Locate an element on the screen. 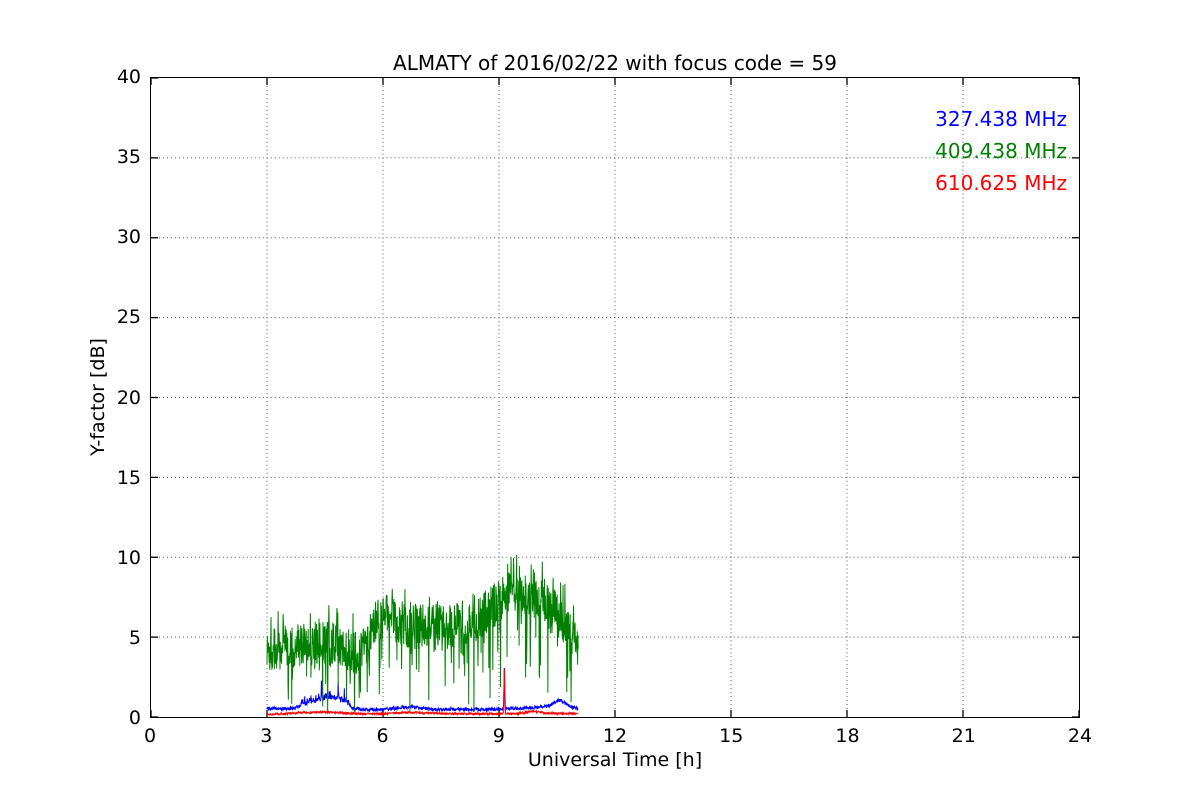 The width and height of the screenshot is (1200, 800). y-tick-label: 35 is located at coordinates (128, 157).